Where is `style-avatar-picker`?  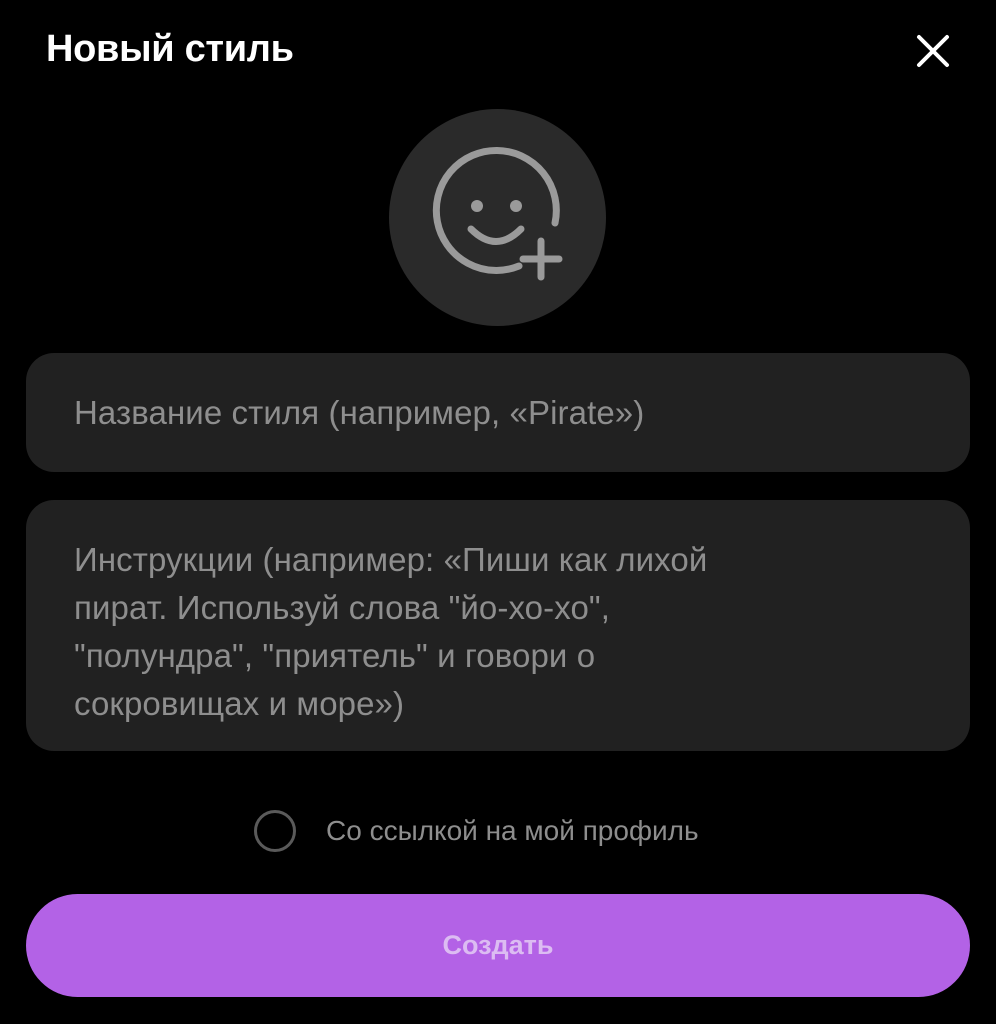
style-avatar-picker is located at coordinates (497, 217).